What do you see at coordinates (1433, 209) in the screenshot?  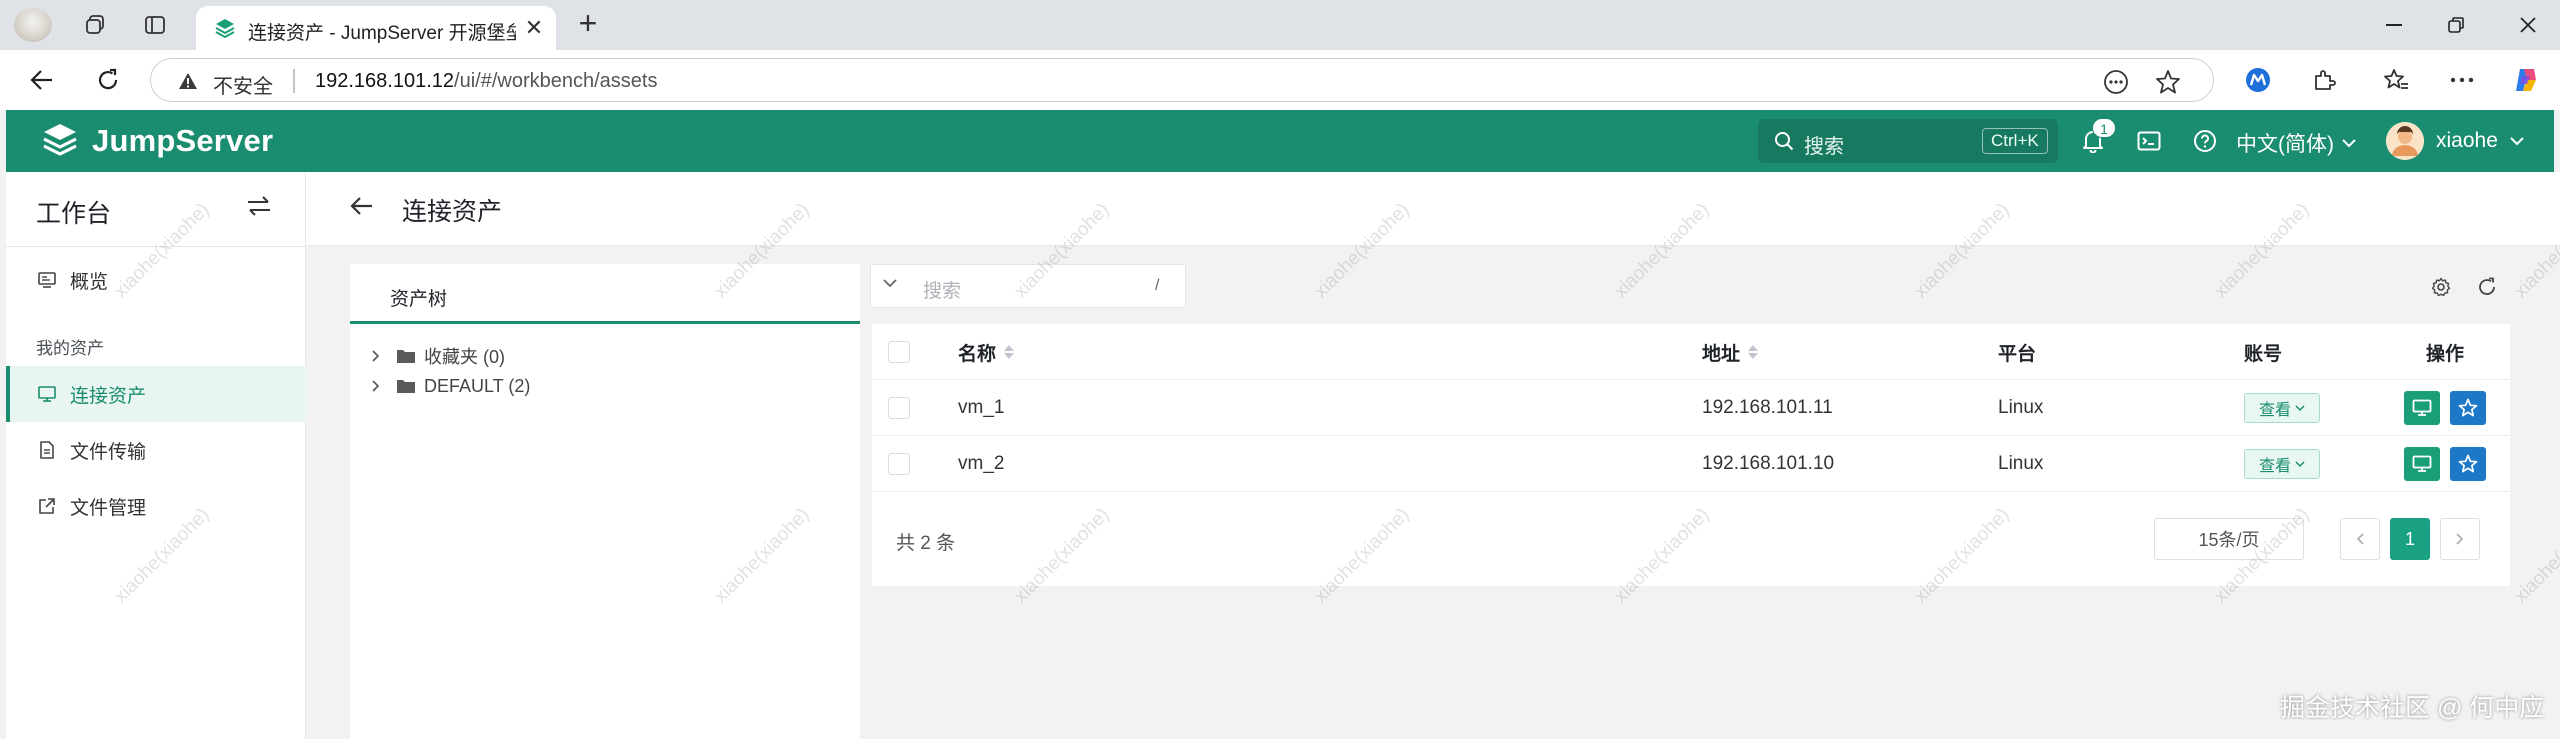 I see `page-header: 连接资产` at bounding box center [1433, 209].